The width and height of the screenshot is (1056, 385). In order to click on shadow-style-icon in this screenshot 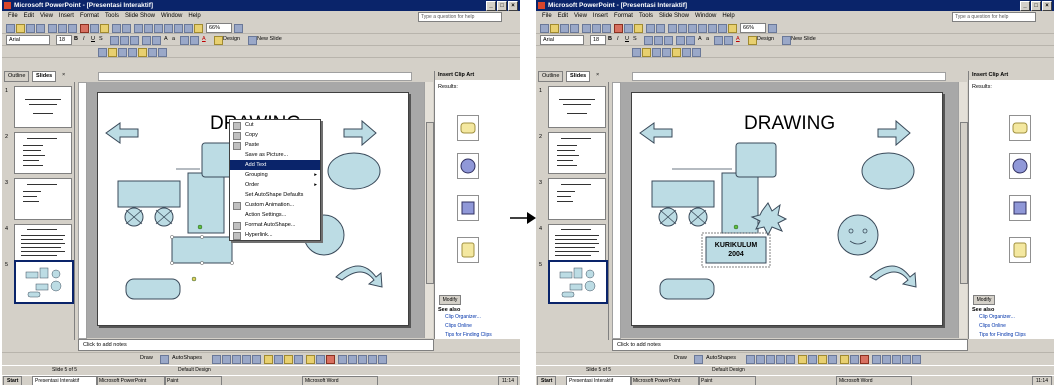, I will do `click(372, 359)`.